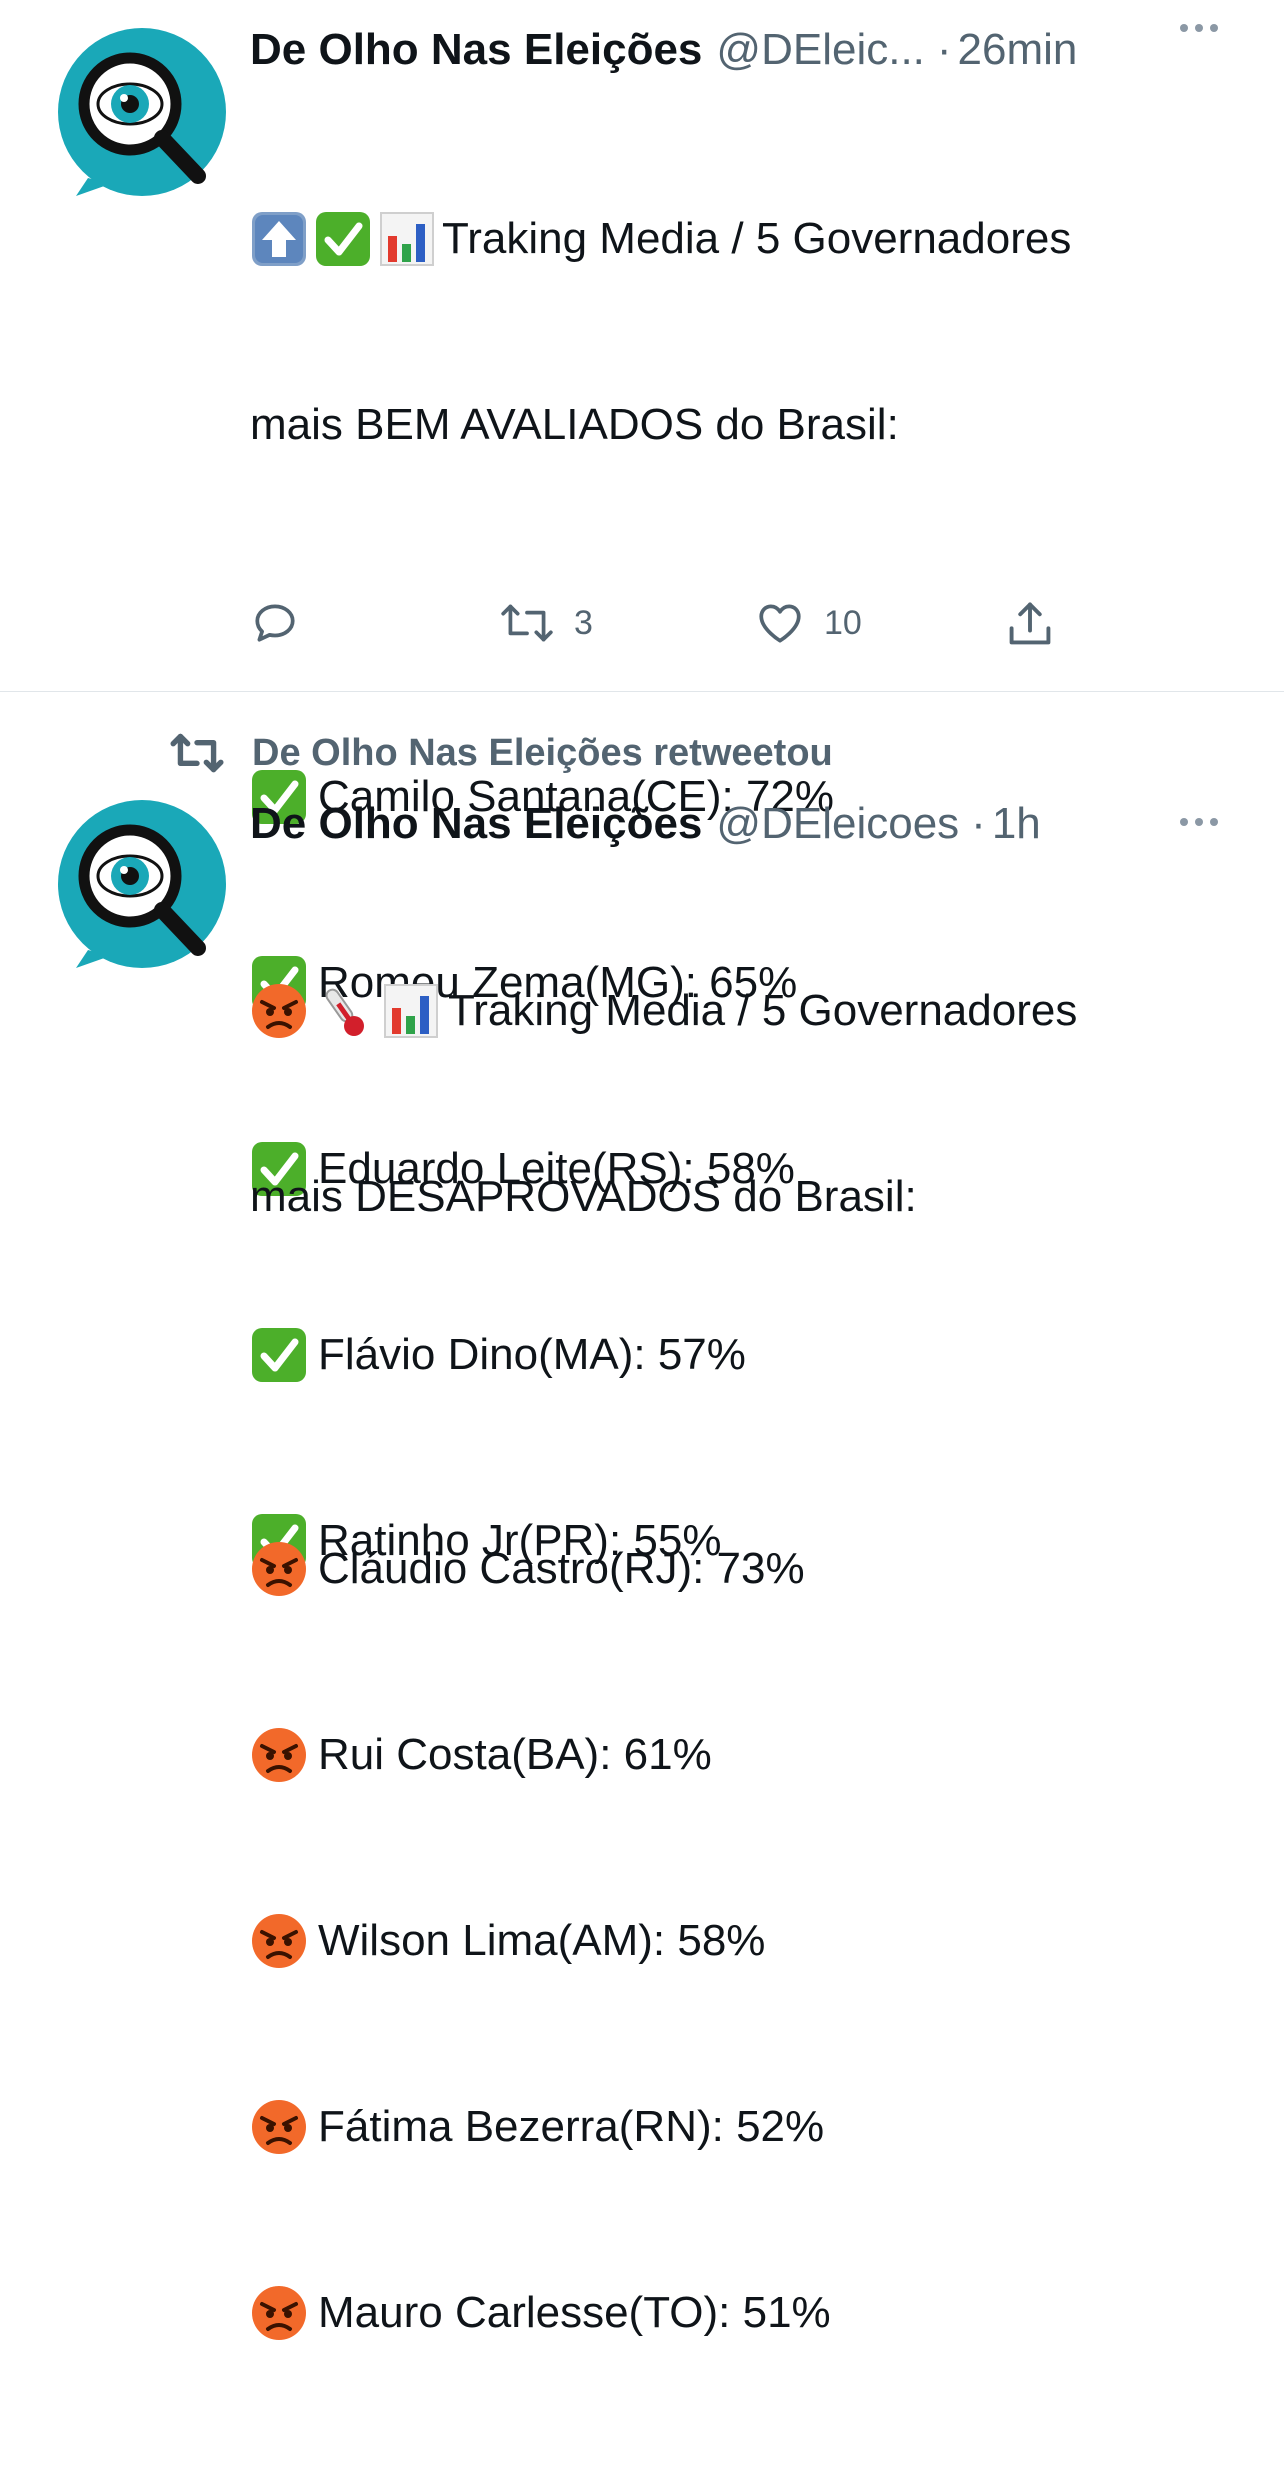 The width and height of the screenshot is (1284, 2468). Describe the element at coordinates (279, 239) in the screenshot. I see `up-arrow-emoji` at that location.